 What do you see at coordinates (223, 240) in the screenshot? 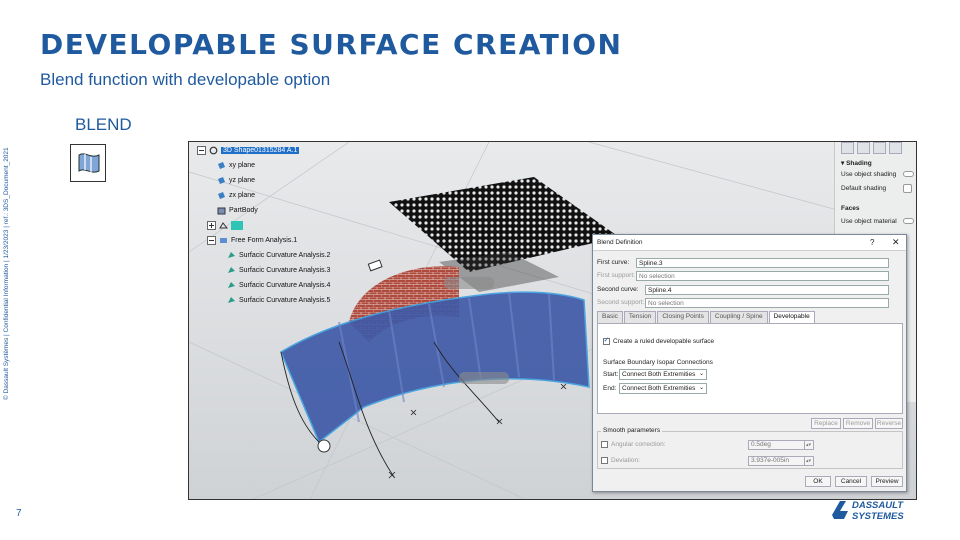
I see `analysis-folder-icon` at bounding box center [223, 240].